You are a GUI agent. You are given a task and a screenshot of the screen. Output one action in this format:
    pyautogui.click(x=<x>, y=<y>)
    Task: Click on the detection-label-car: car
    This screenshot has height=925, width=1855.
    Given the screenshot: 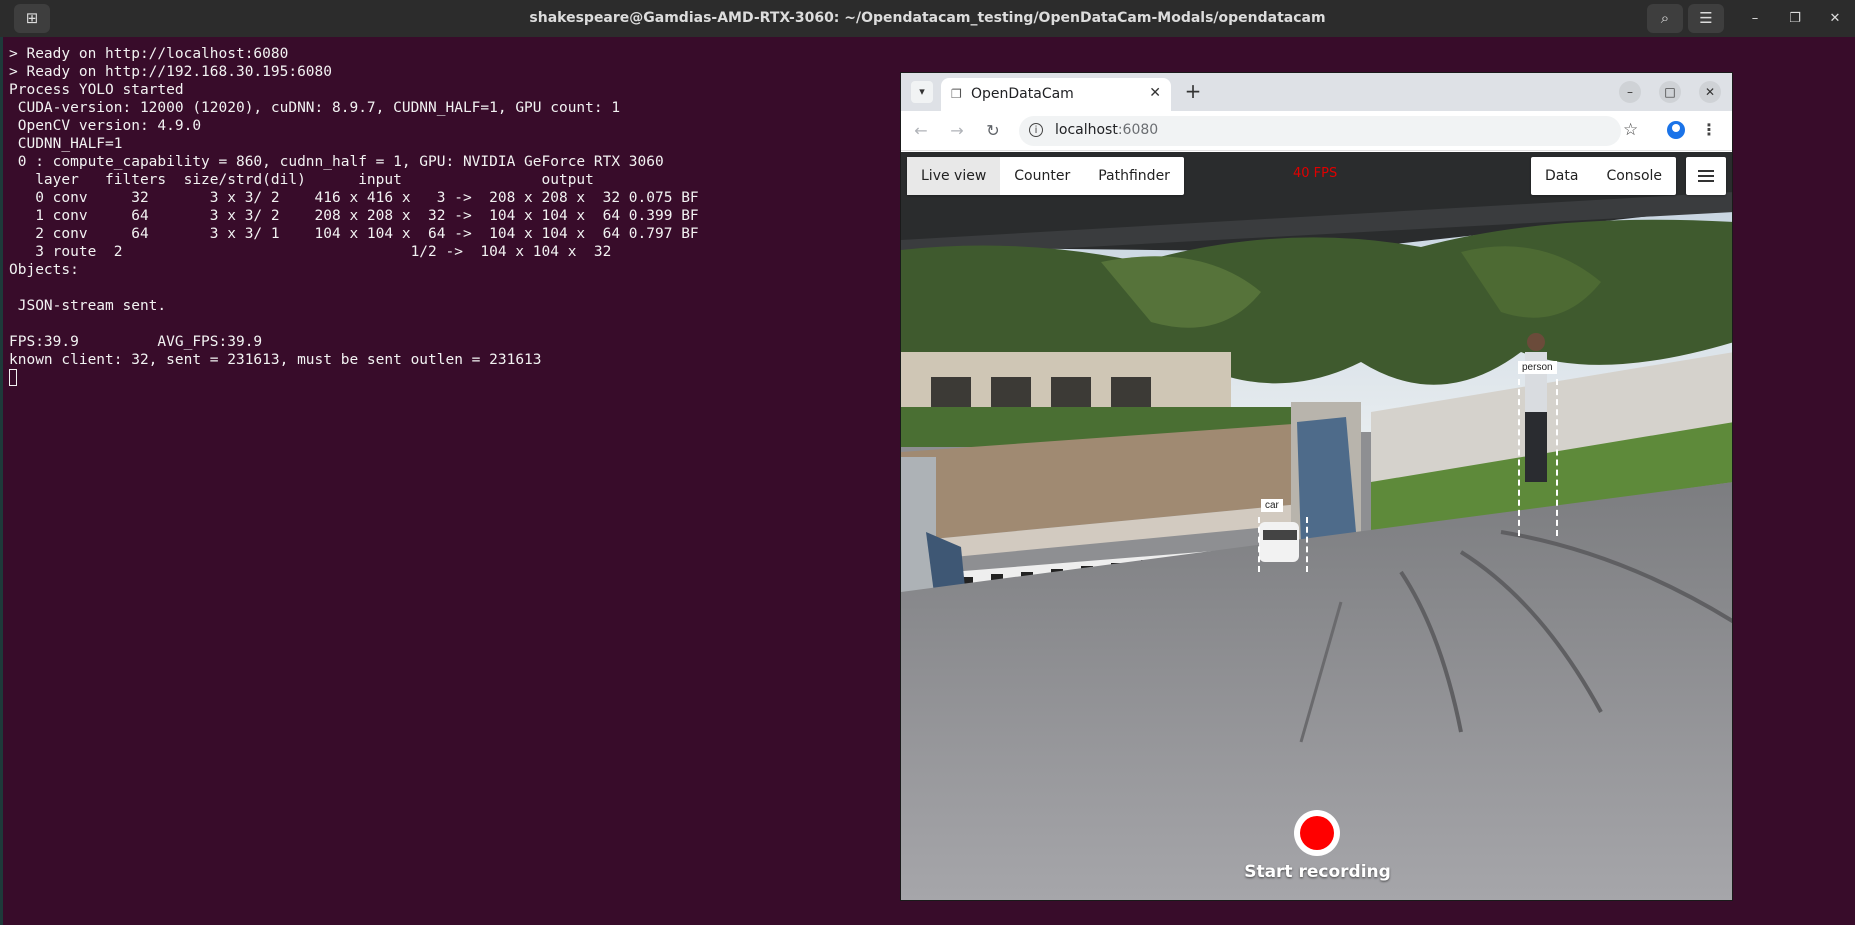 What is the action you would take?
    pyautogui.click(x=1272, y=505)
    